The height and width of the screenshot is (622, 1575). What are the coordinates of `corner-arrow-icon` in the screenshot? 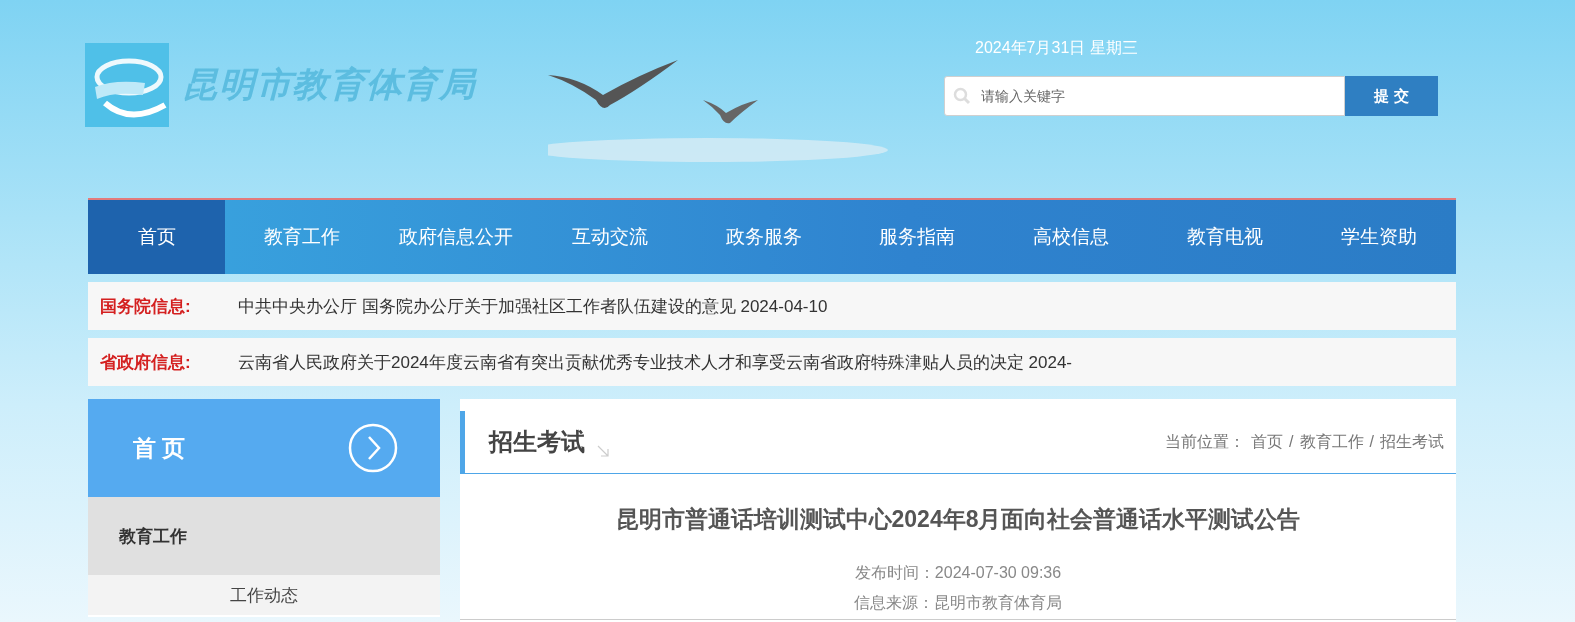 It's located at (603, 451).